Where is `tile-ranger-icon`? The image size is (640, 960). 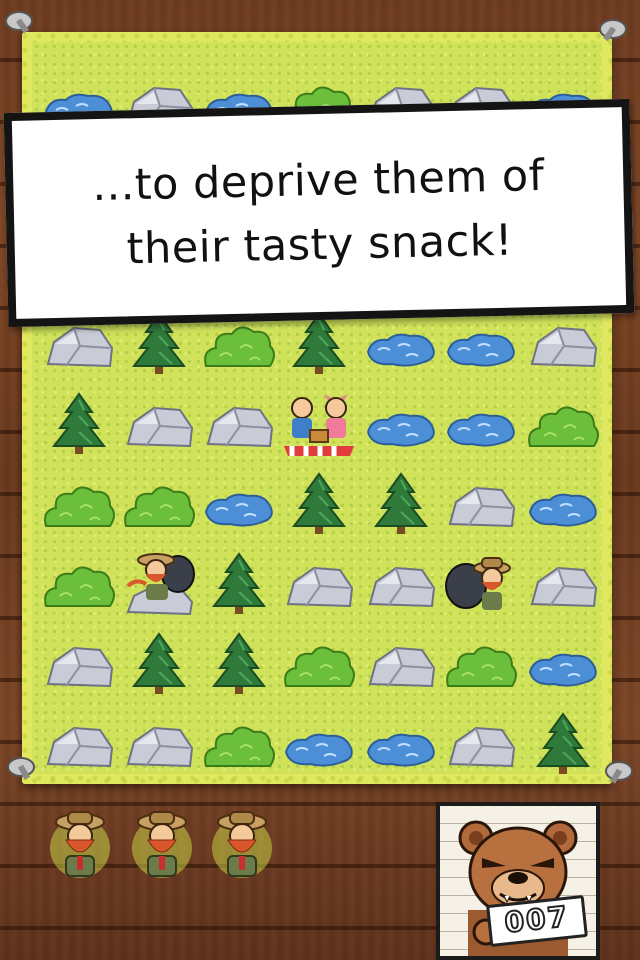
tile-ranger-icon is located at coordinates (481, 584).